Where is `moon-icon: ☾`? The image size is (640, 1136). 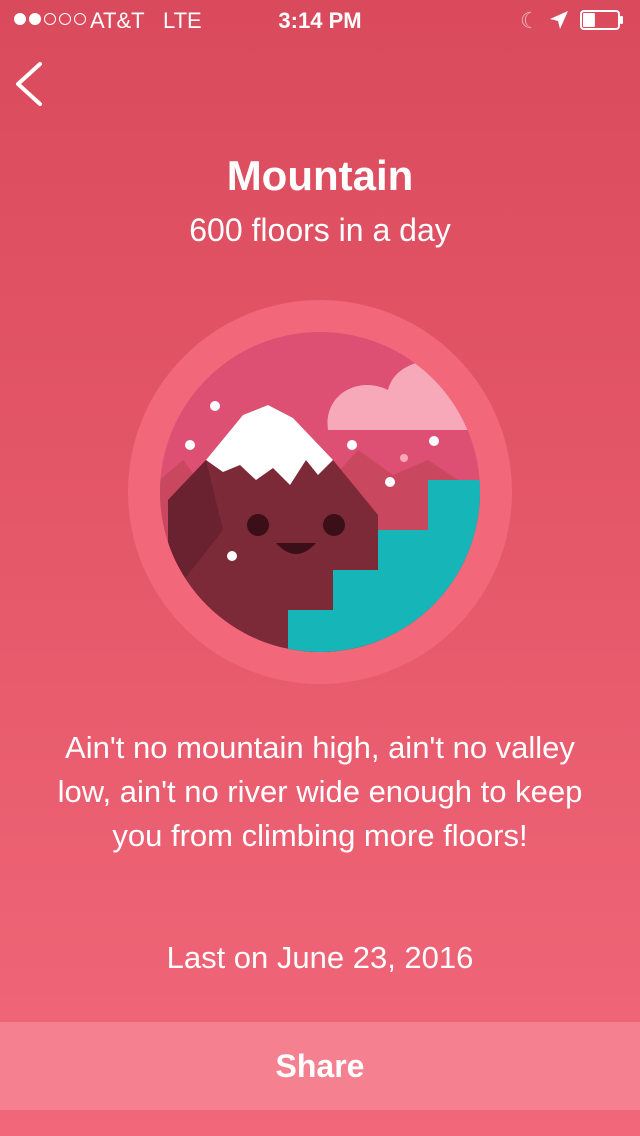
moon-icon: ☾ is located at coordinates (530, 20).